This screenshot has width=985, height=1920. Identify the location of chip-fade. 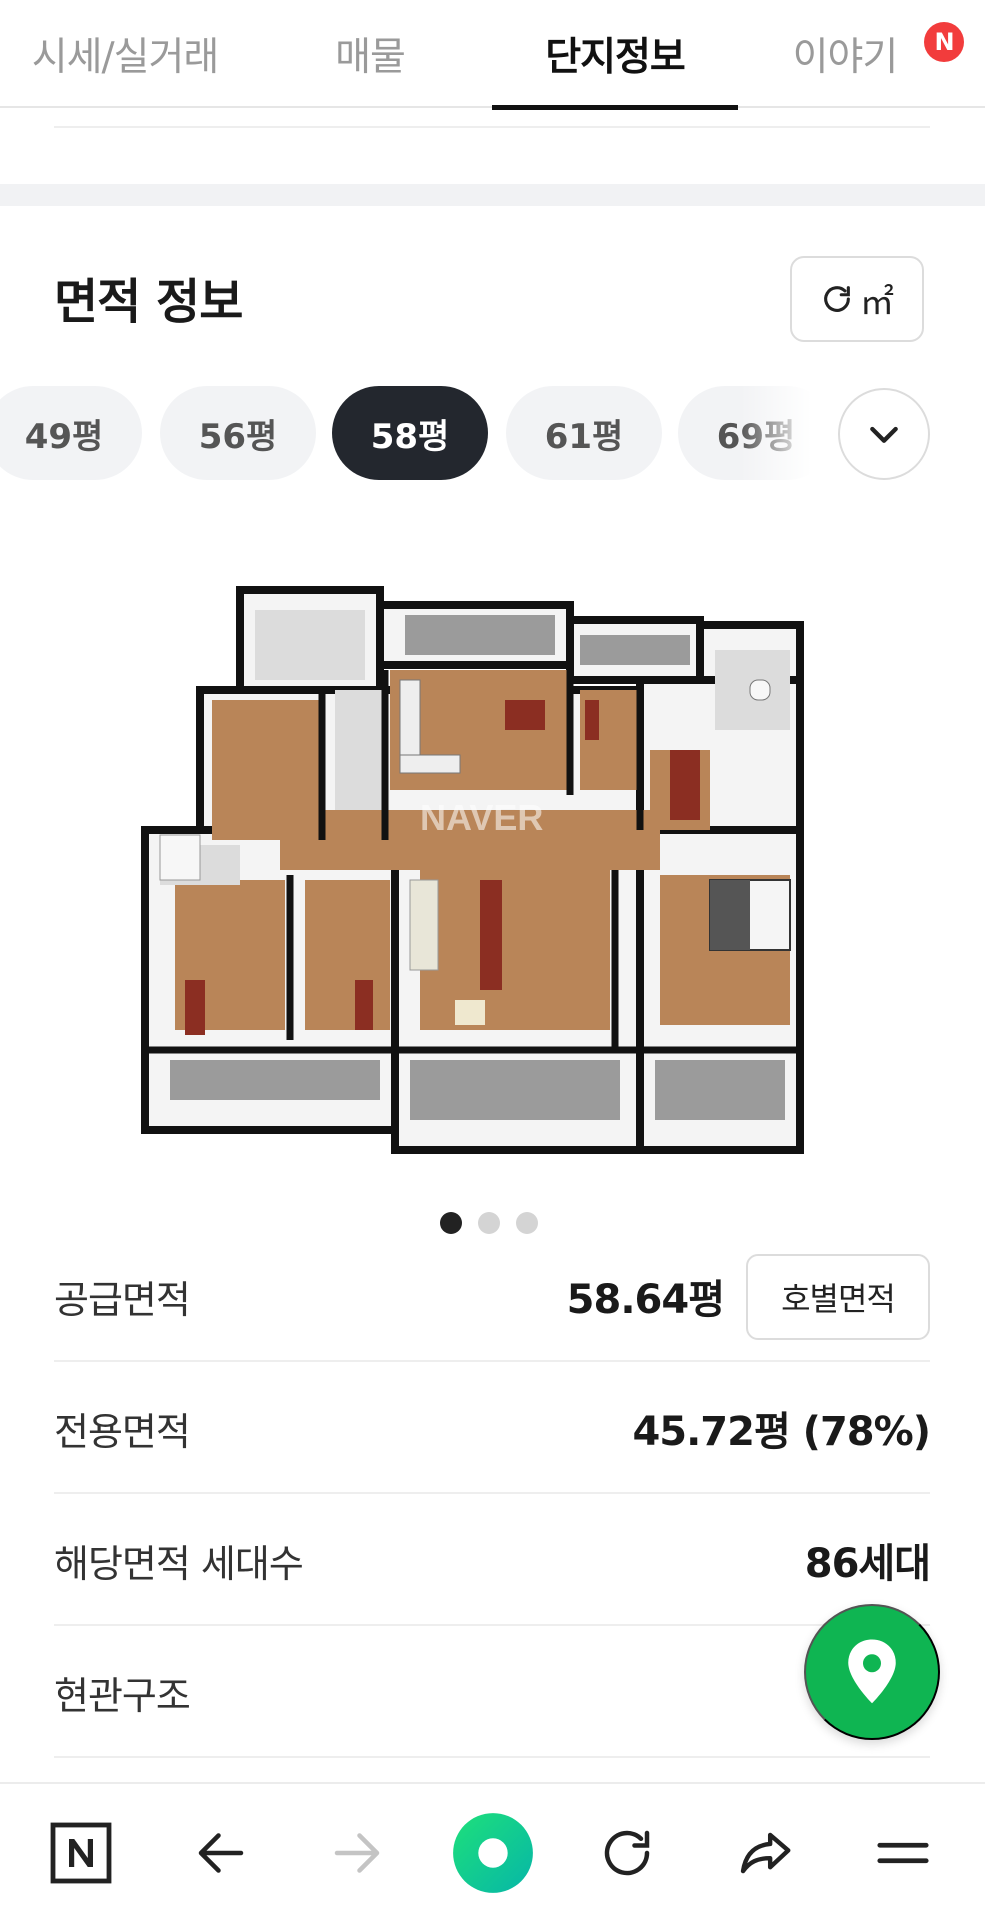
(785, 433).